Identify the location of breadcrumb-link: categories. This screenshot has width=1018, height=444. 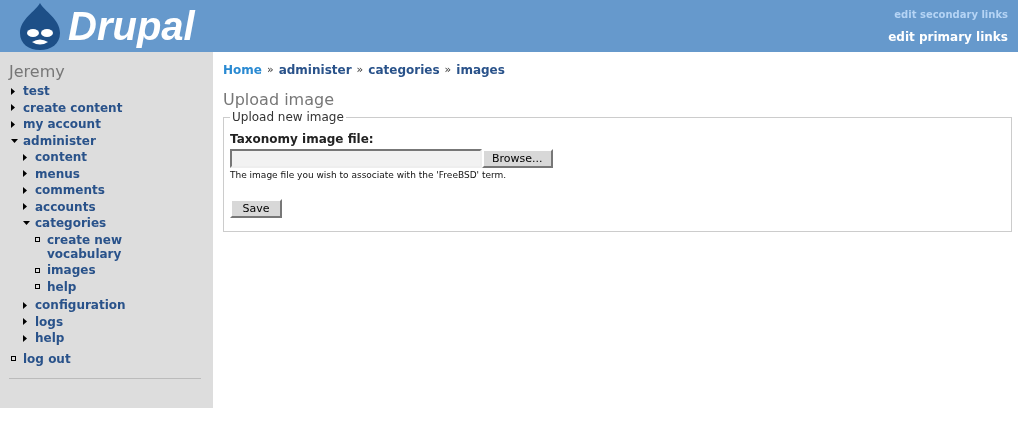
(404, 70).